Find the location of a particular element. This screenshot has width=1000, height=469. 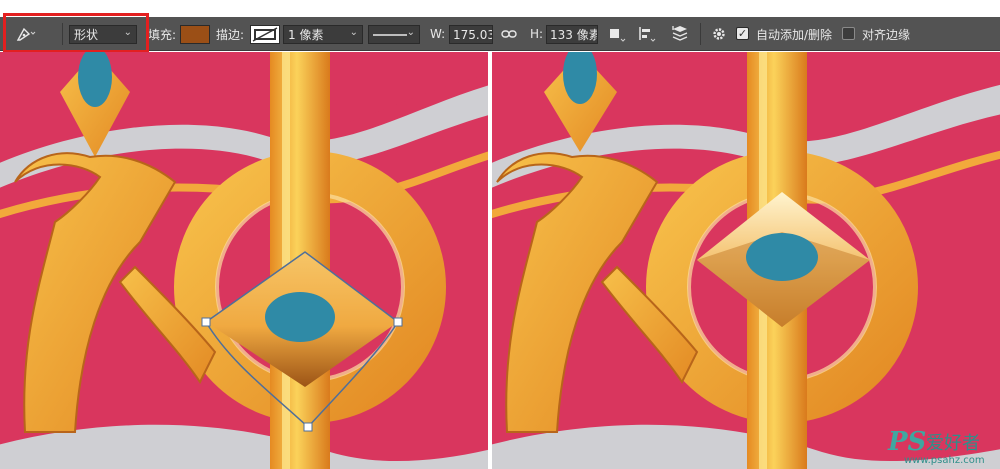

path-alignment-button is located at coordinates (647, 34).